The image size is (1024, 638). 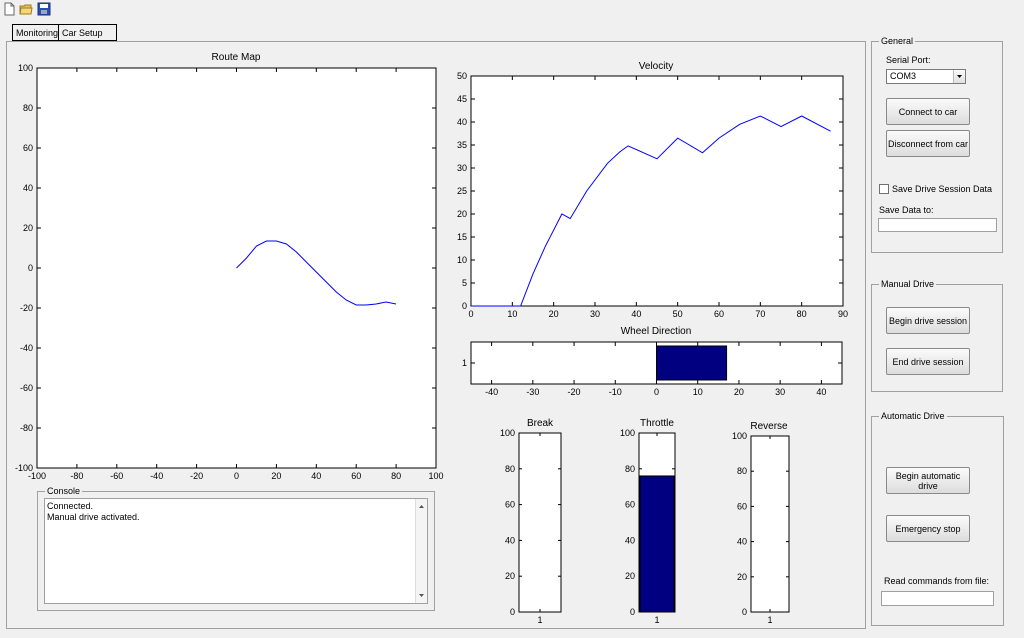 What do you see at coordinates (928, 528) in the screenshot?
I see `emergency-stop-button: Emergency stop` at bounding box center [928, 528].